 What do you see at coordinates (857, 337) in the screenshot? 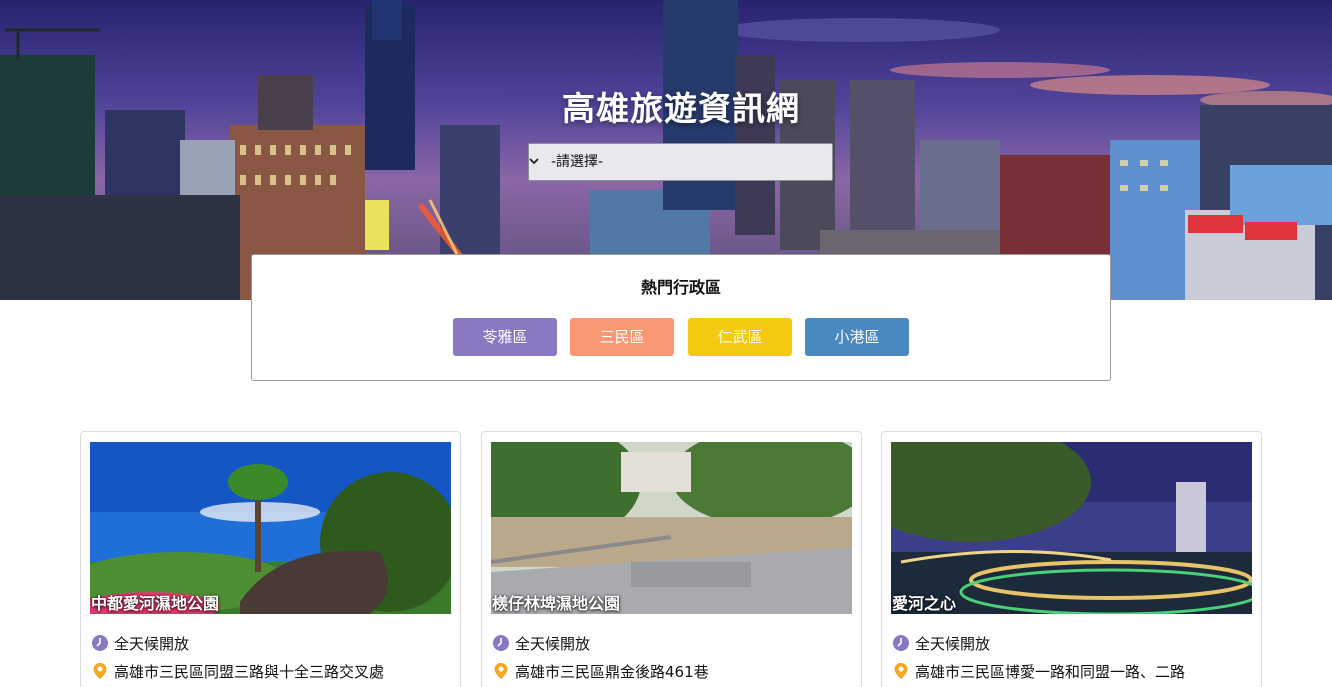
I see `district-button-xiaogang: 小港區` at bounding box center [857, 337].